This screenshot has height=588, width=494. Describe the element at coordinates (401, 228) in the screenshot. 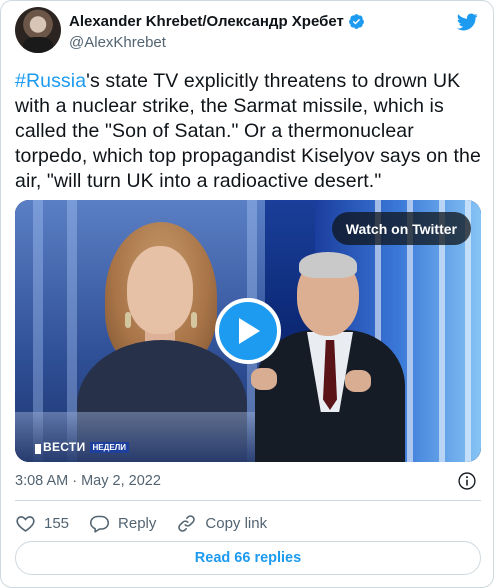

I see `watch-on-twitter-button: Watch on Twitter` at that location.